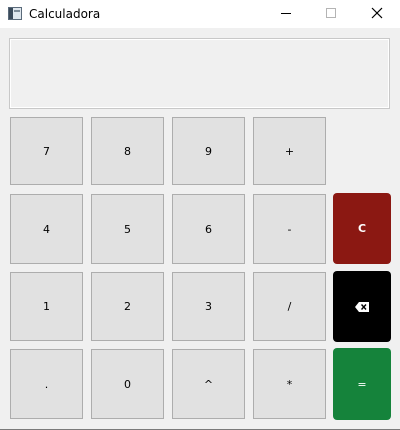 The image size is (400, 430). I want to click on maximize-button, so click(331, 14).